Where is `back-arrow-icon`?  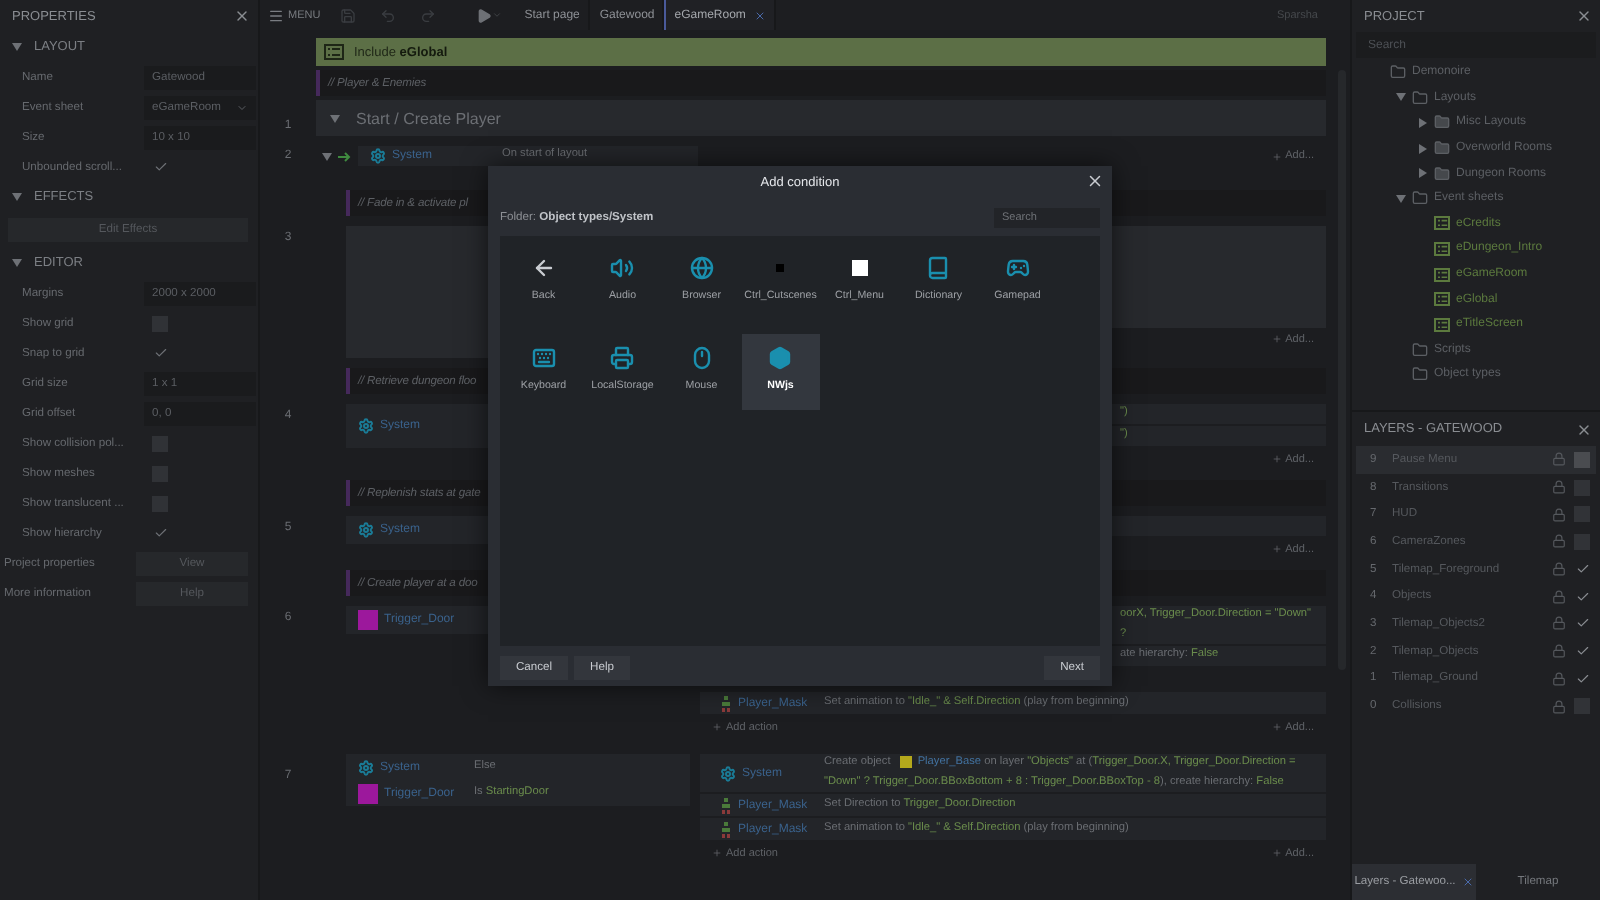
back-arrow-icon is located at coordinates (543, 268).